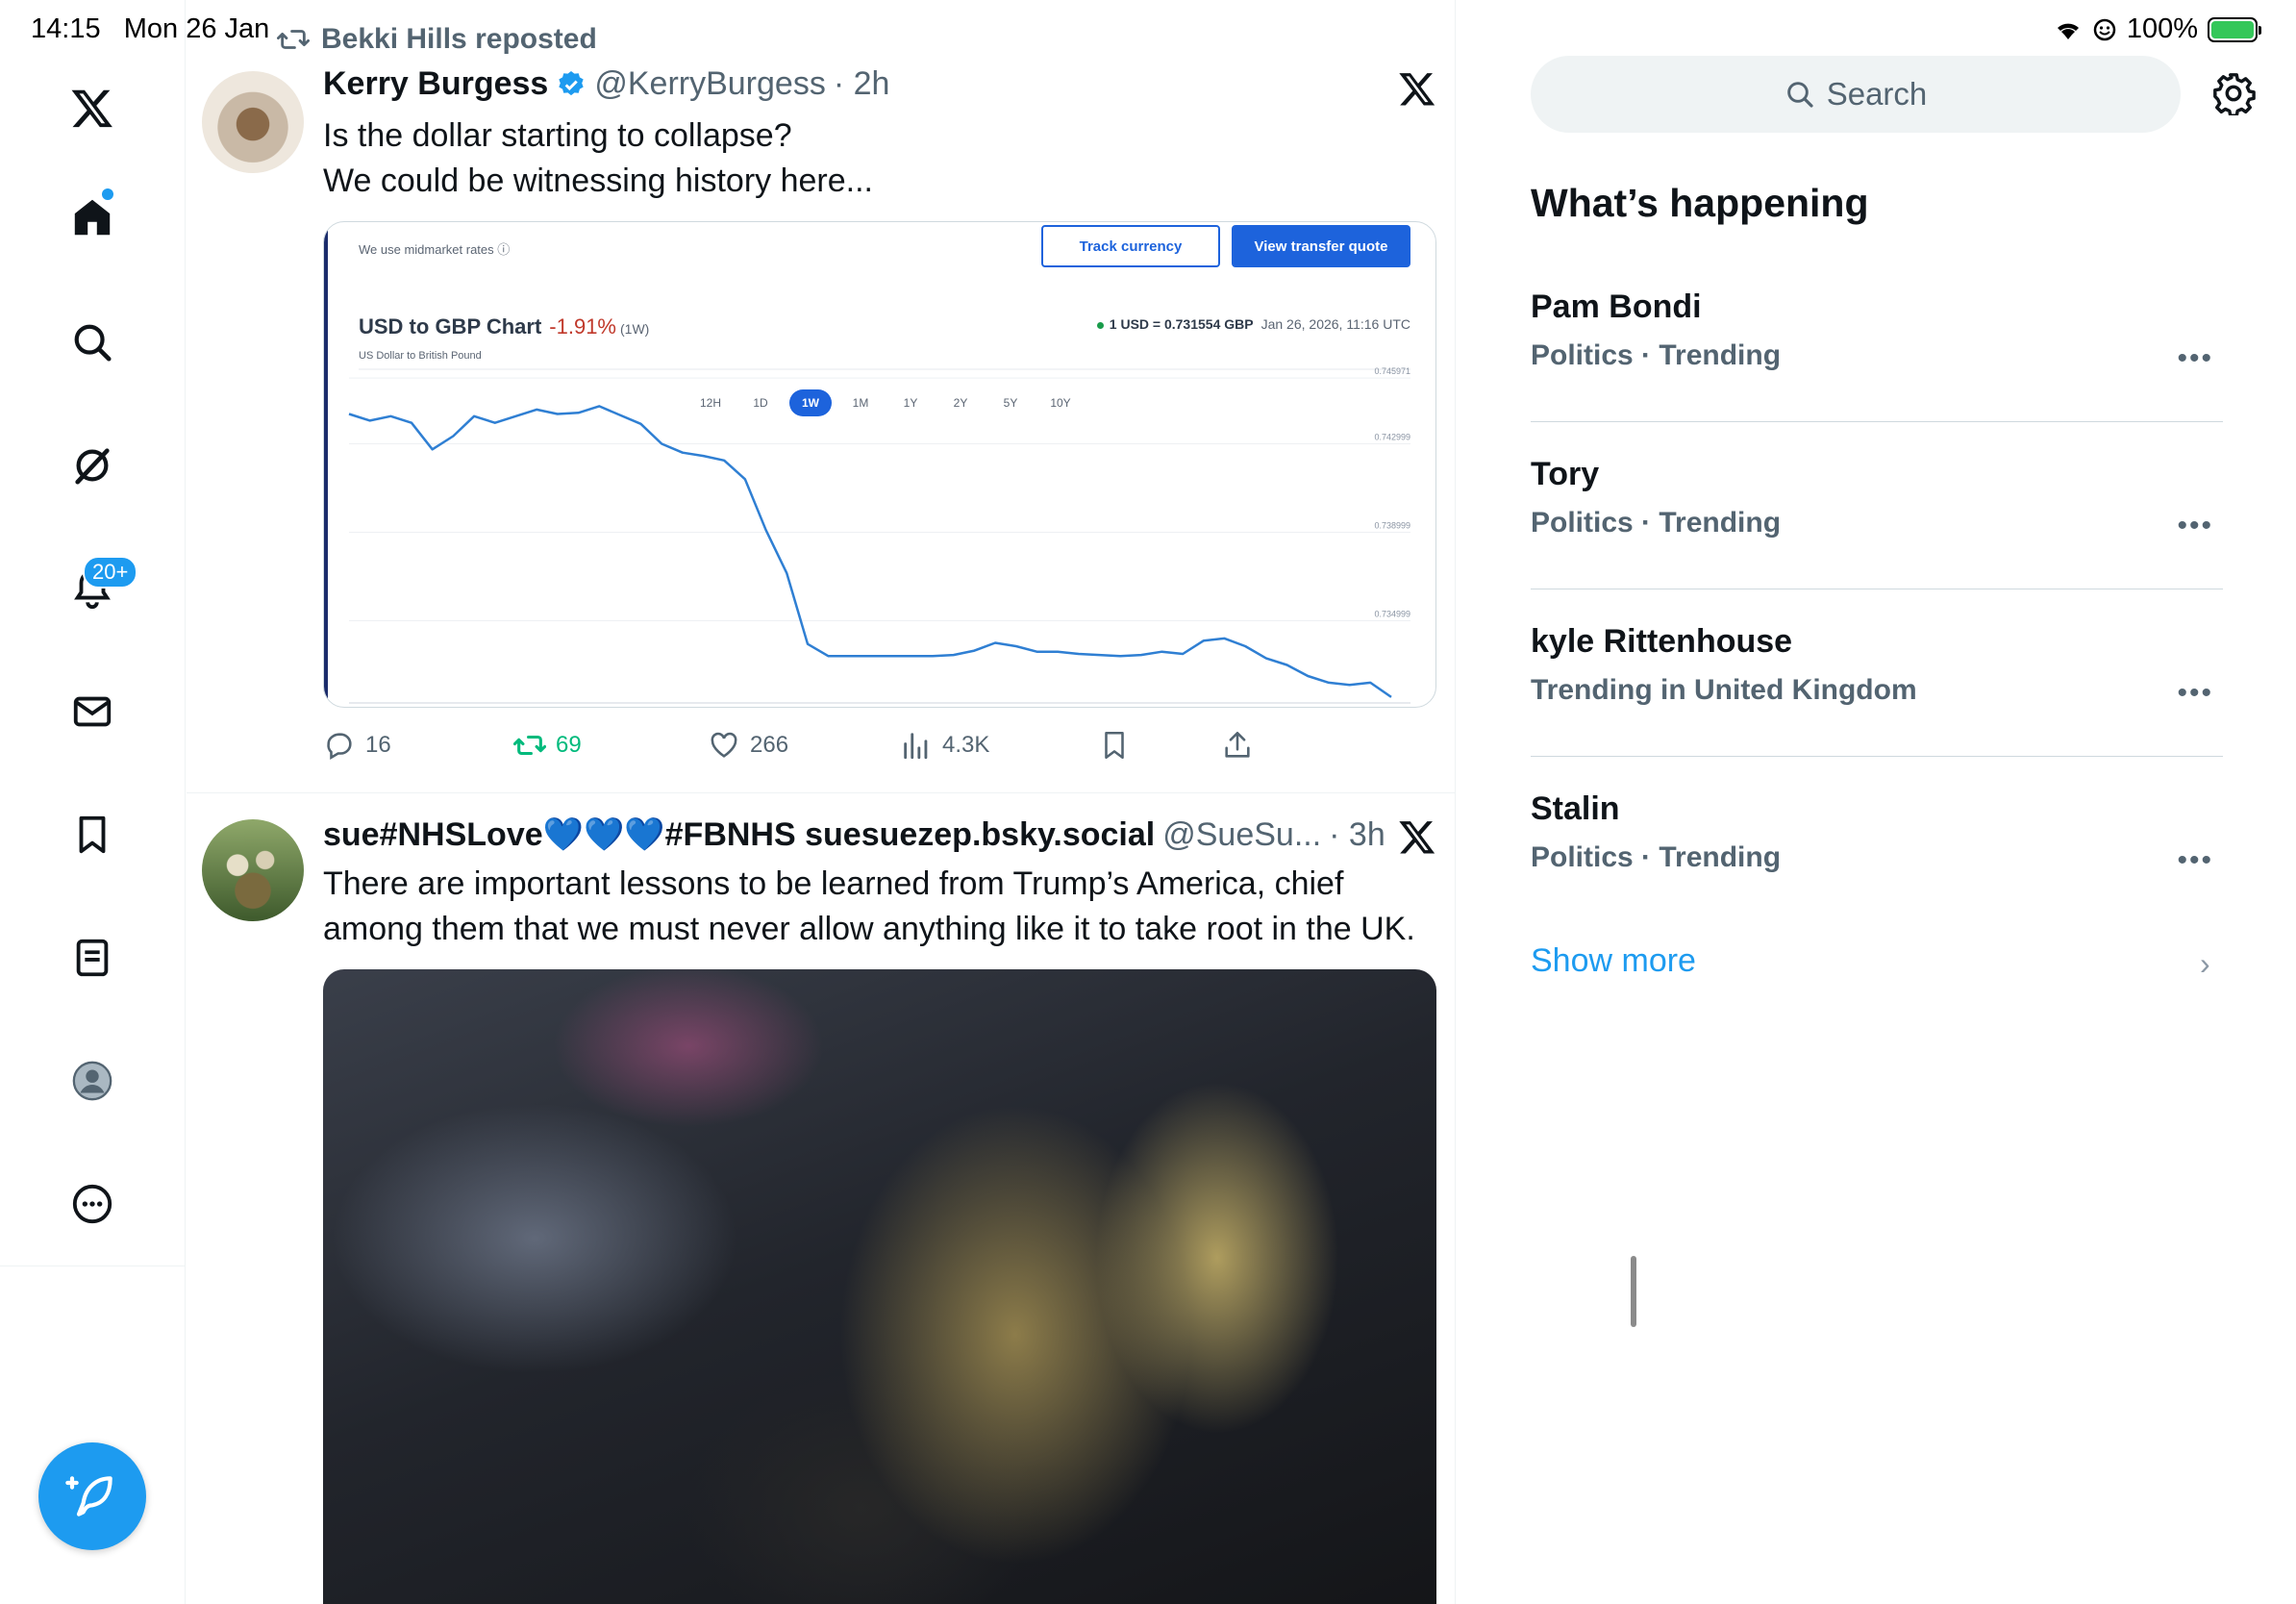 This screenshot has width=2296, height=1604. Describe the element at coordinates (110, 572) in the screenshot. I see `notification-badge: 20+` at that location.